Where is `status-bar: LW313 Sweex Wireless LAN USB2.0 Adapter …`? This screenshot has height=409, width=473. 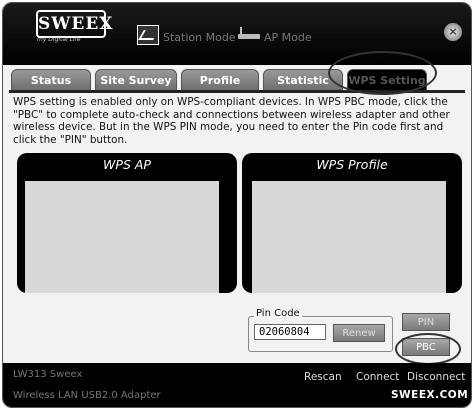 status-bar: LW313 Sweex Wireless LAN USB2.0 Adapter … is located at coordinates (237, 385).